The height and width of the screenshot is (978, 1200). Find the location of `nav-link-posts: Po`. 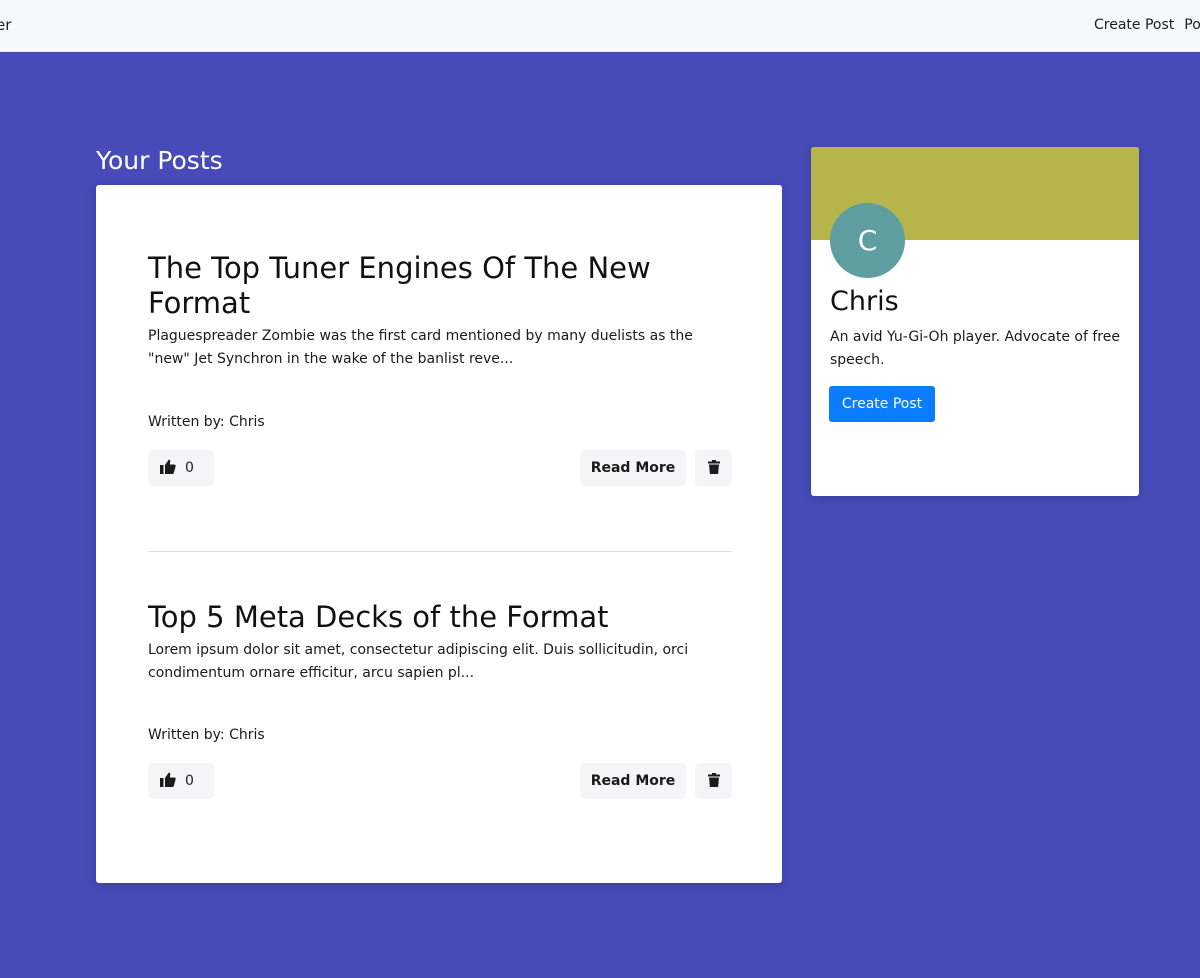

nav-link-posts: Po is located at coordinates (1192, 25).